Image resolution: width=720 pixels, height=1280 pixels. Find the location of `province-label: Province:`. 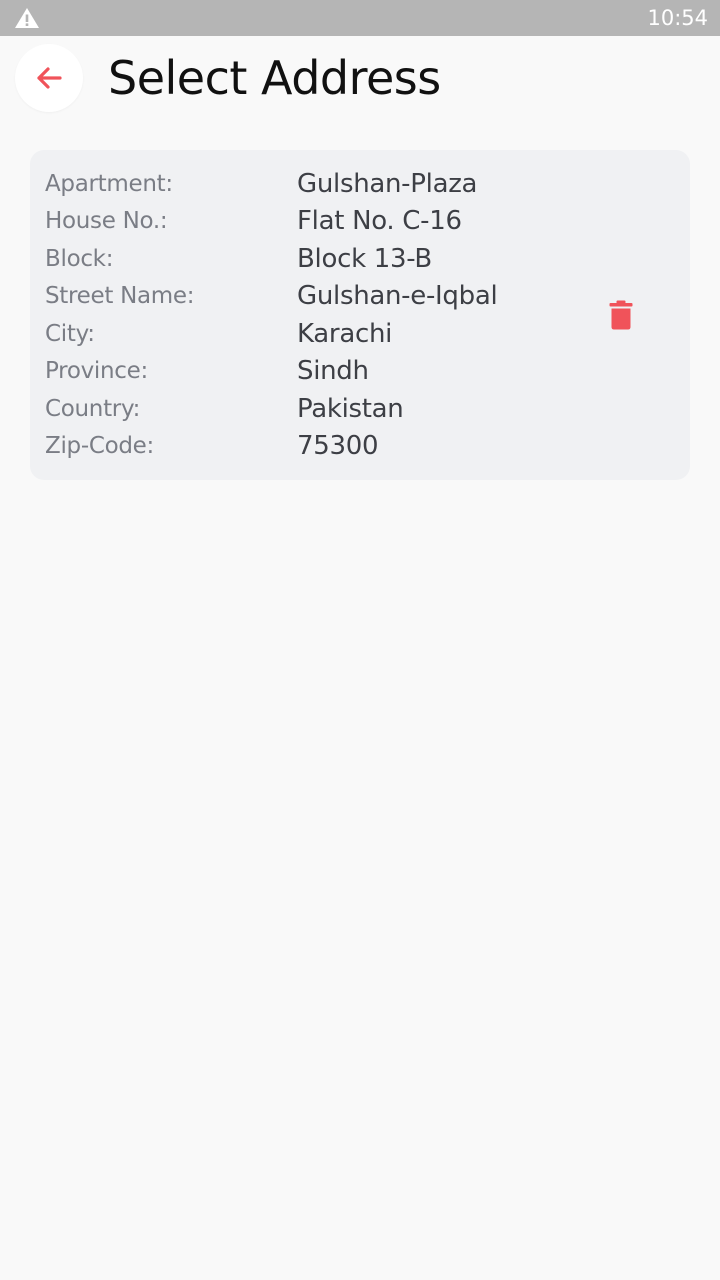

province-label: Province: is located at coordinates (96, 371).